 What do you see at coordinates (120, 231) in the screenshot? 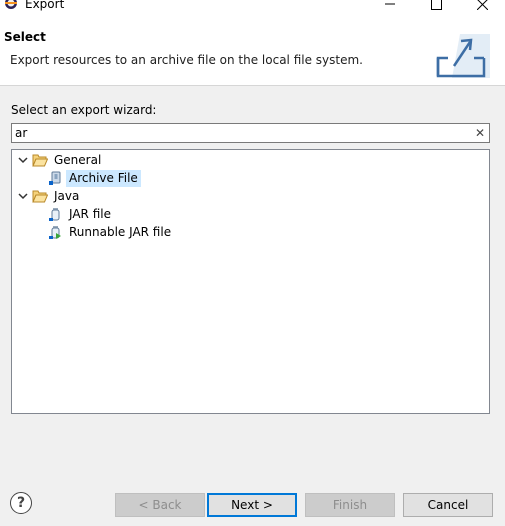
I see `tree-label: Runnable JAR file` at bounding box center [120, 231].